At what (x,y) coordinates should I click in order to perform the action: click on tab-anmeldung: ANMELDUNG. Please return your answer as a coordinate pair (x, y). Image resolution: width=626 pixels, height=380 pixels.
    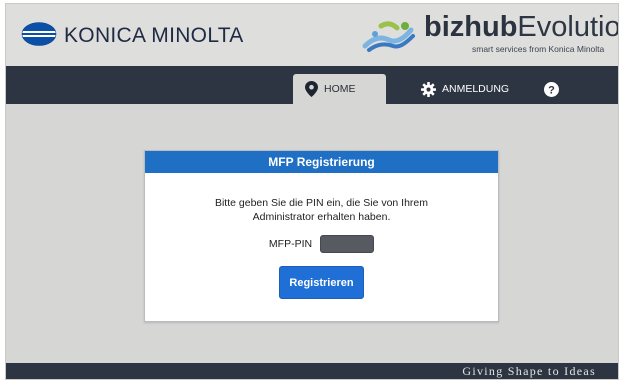
    Looking at the image, I should click on (466, 89).